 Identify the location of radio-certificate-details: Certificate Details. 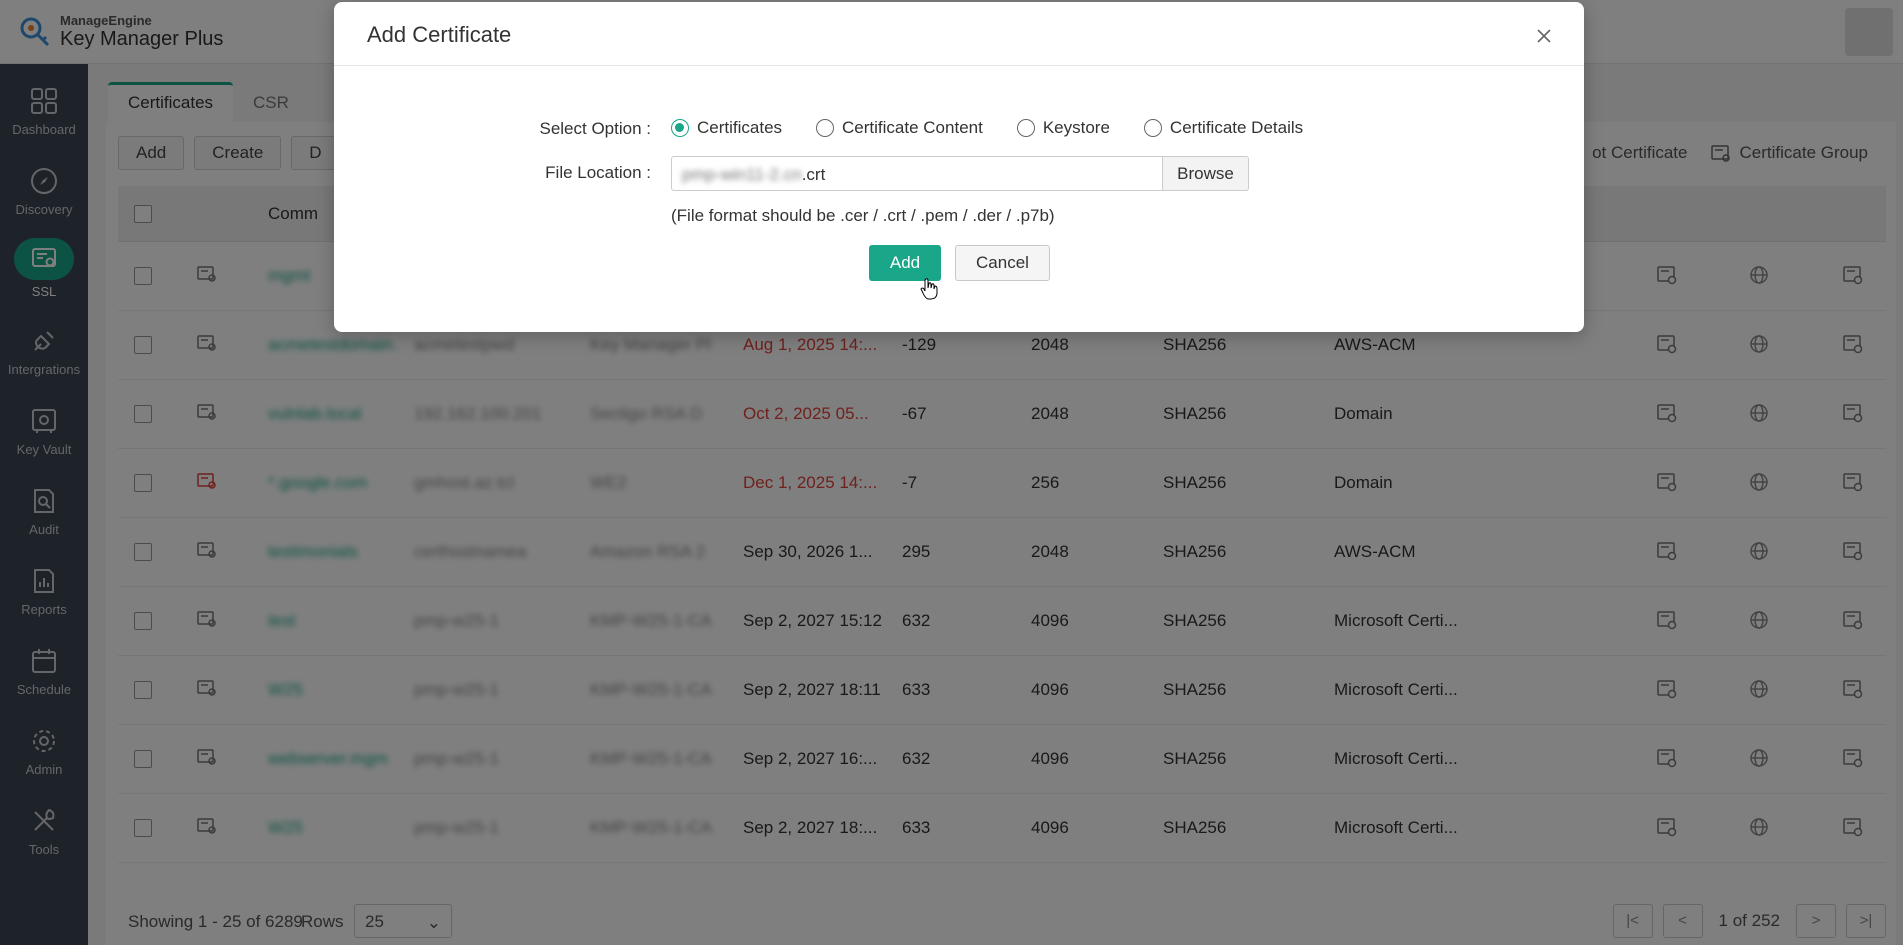
(1223, 128).